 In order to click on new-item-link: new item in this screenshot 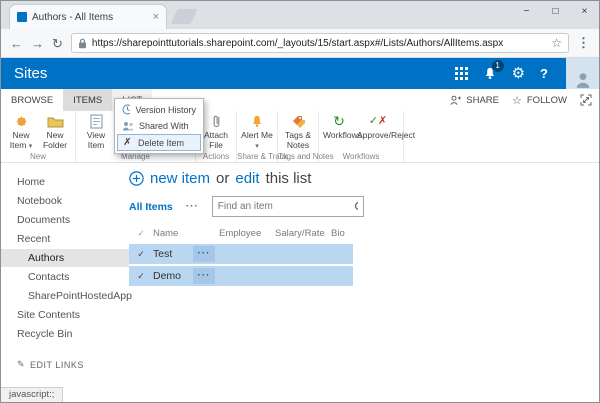, I will do `click(180, 178)`.